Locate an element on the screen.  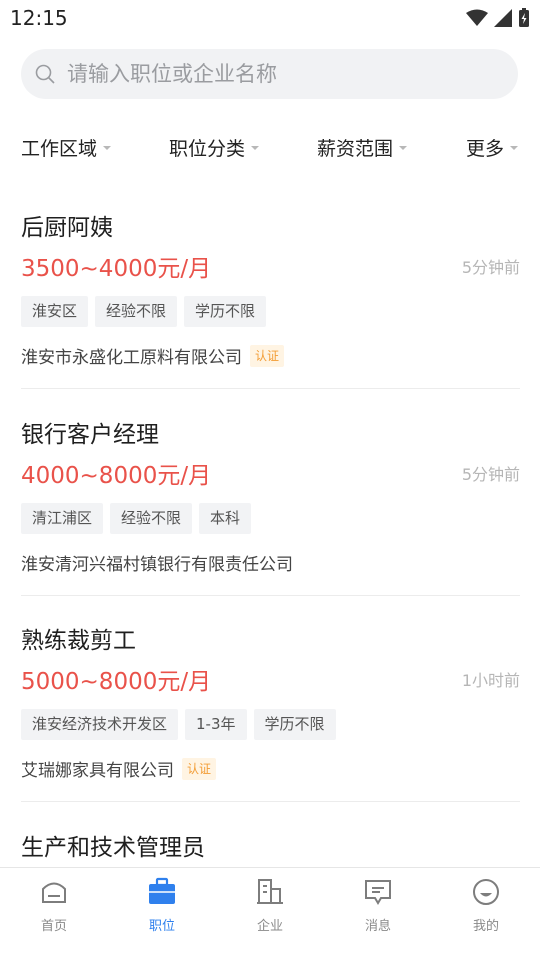
bottom-tab-bar: 首页 职位 企业 消息 我的 is located at coordinates (270, 914).